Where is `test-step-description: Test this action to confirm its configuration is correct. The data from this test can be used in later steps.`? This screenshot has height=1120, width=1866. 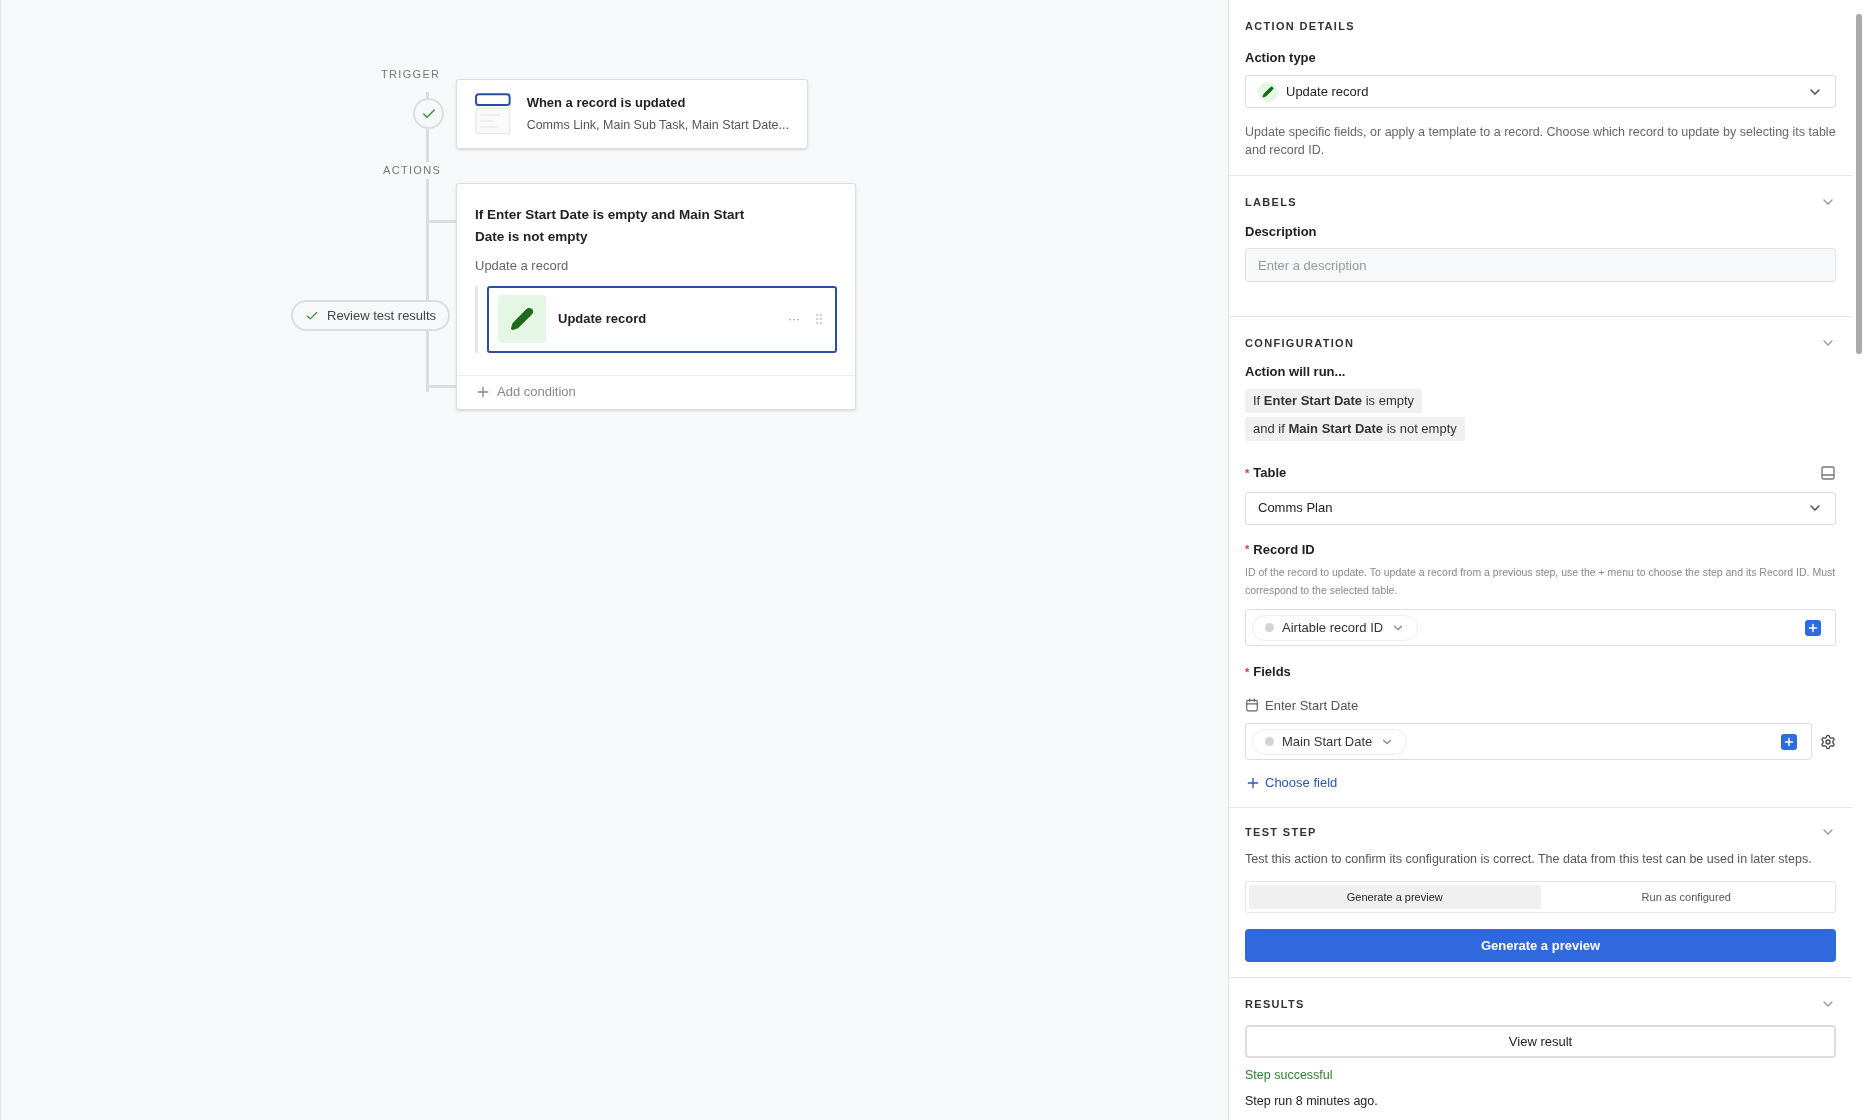 test-step-description: Test this action to confirm its configuration is correct. The data from this test can be used in later steps. is located at coordinates (1529, 859).